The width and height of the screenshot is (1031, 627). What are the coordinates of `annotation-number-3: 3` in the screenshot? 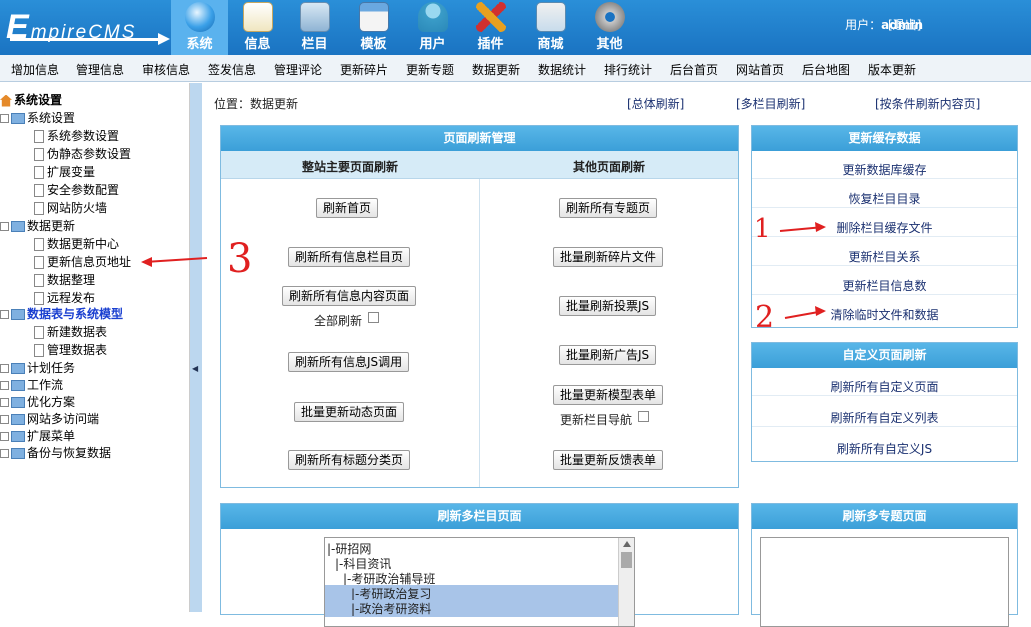 It's located at (240, 259).